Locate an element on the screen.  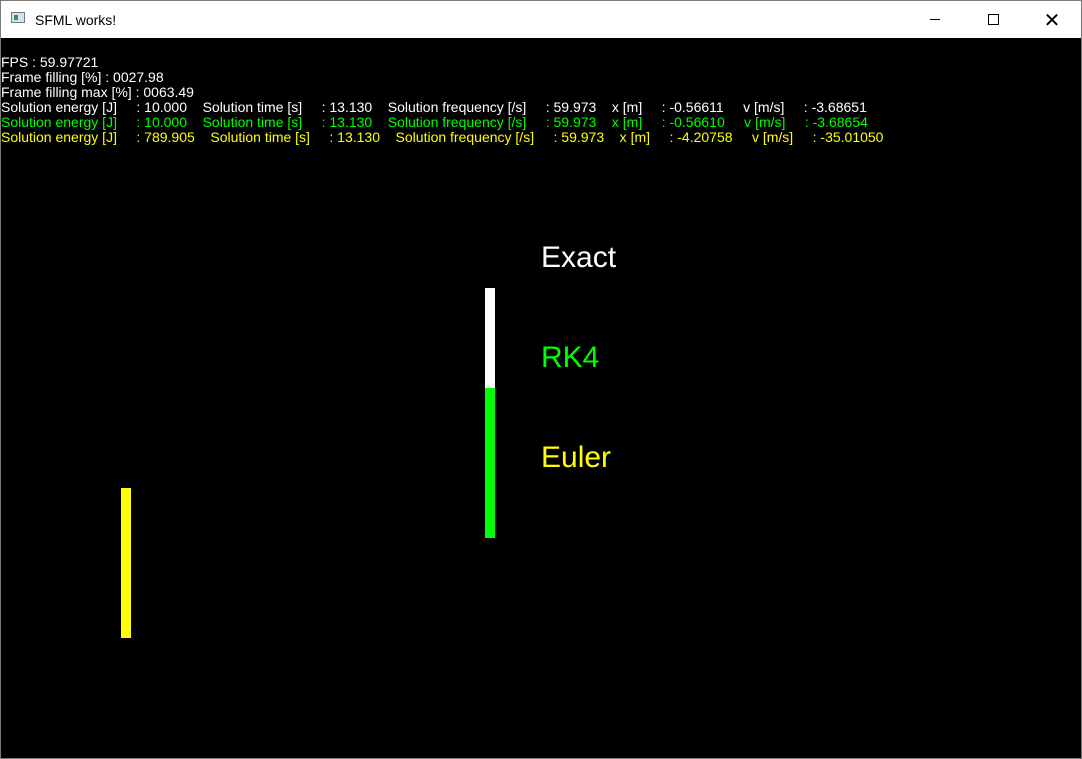
minimize-icon is located at coordinates (935, 19).